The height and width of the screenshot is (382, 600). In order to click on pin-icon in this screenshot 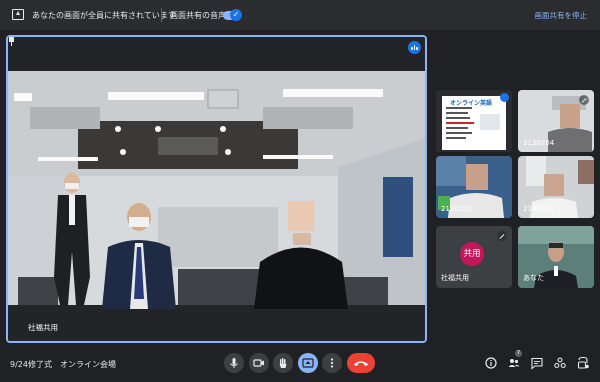, I will do `click(11, 41)`.